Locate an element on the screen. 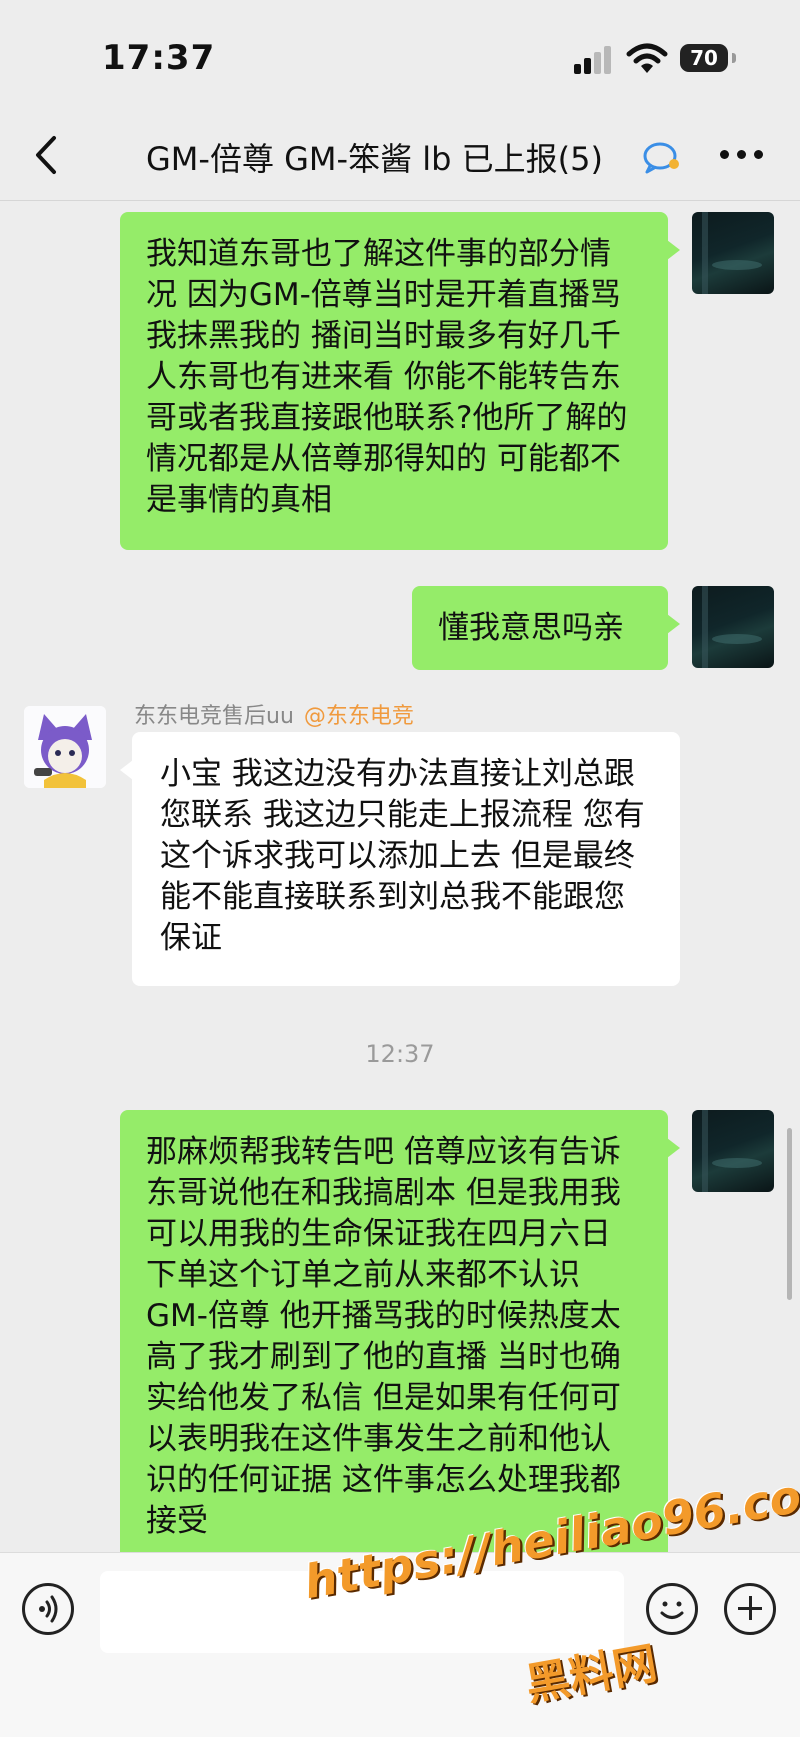 This screenshot has height=1737, width=800. message-bubble-outgoing: 懂我意思吗亲 is located at coordinates (546, 628).